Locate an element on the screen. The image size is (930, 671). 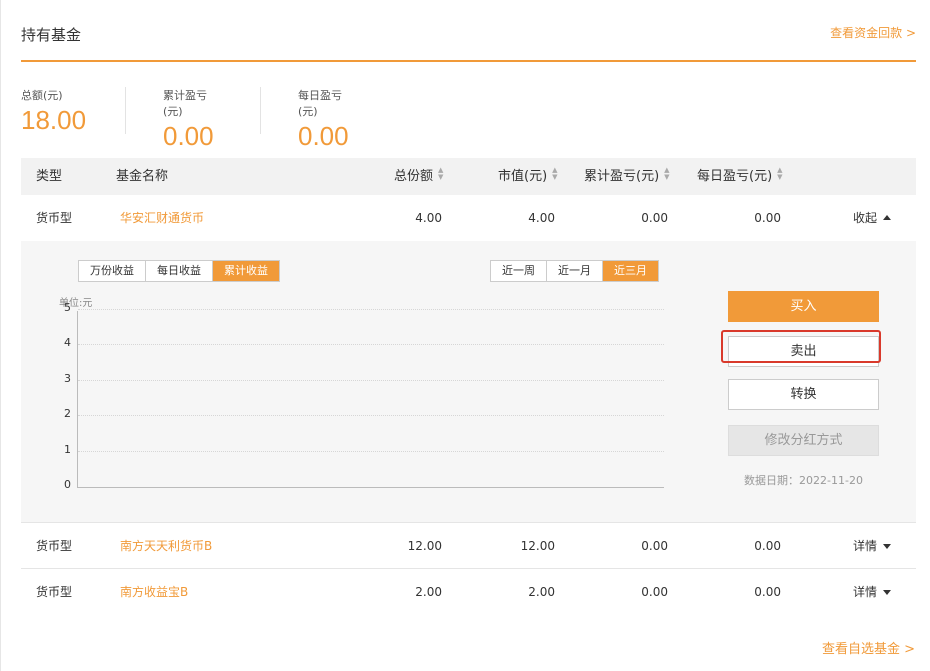
view-watchlist-link: 查看自选基金 > is located at coordinates (868, 647).